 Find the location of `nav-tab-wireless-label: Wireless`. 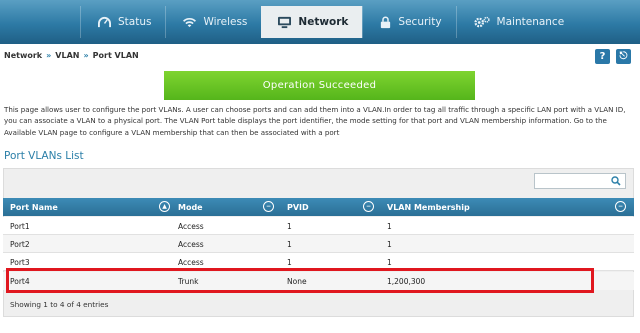

nav-tab-wireless-label: Wireless is located at coordinates (225, 22).